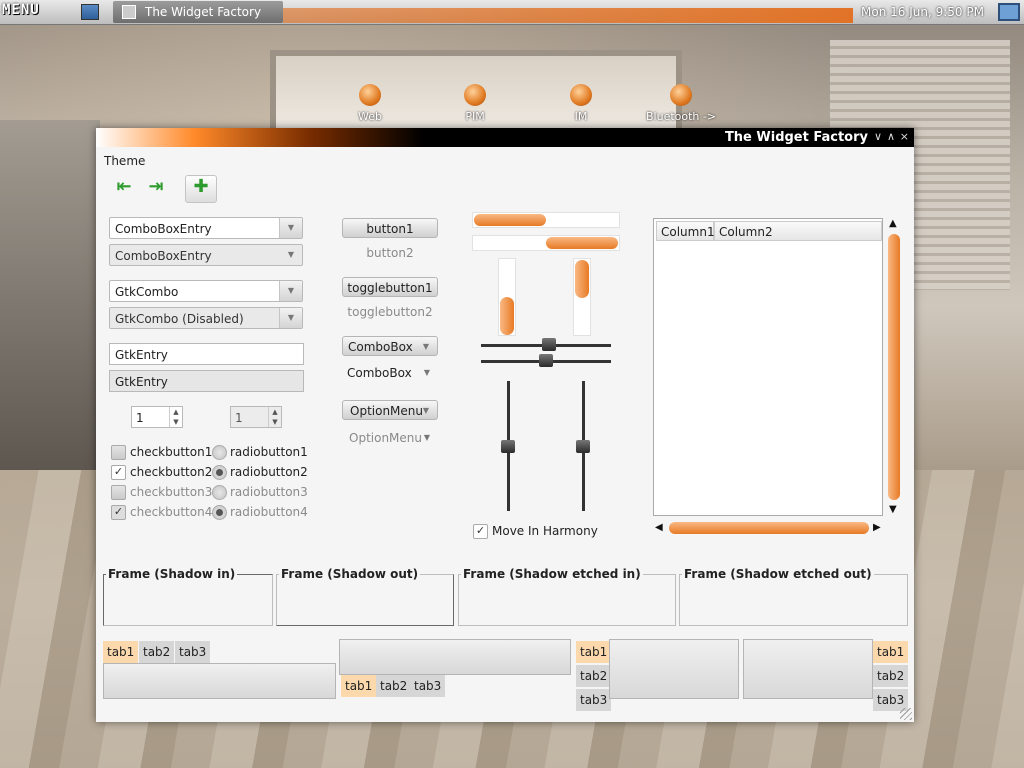 This screenshot has width=1024, height=768. I want to click on radiobutton4-label: radiobutton4, so click(269, 512).